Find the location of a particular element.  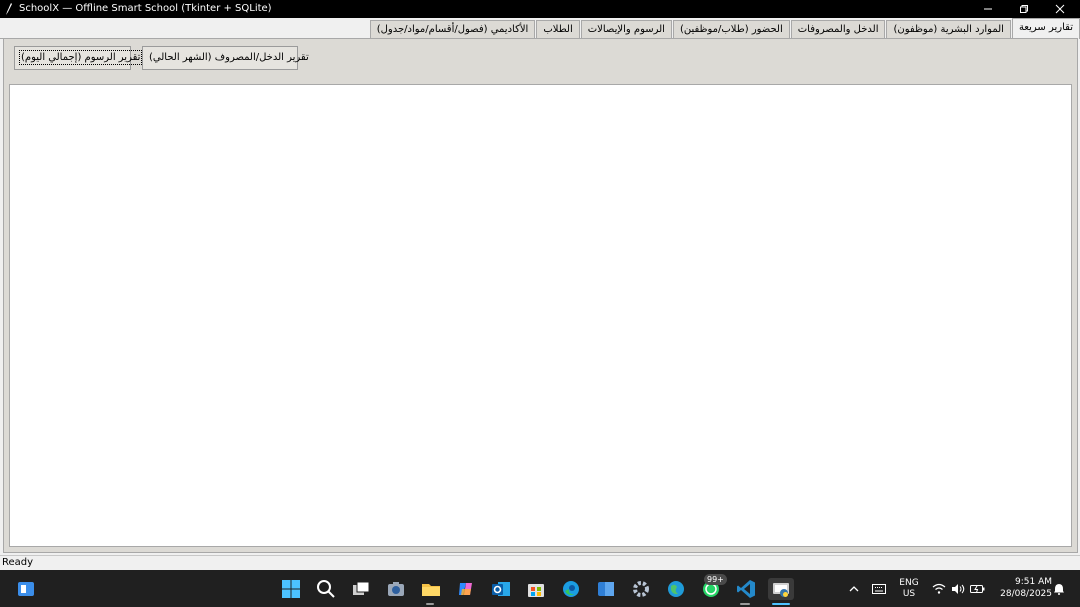

explorer-running-indicator is located at coordinates (430, 604).